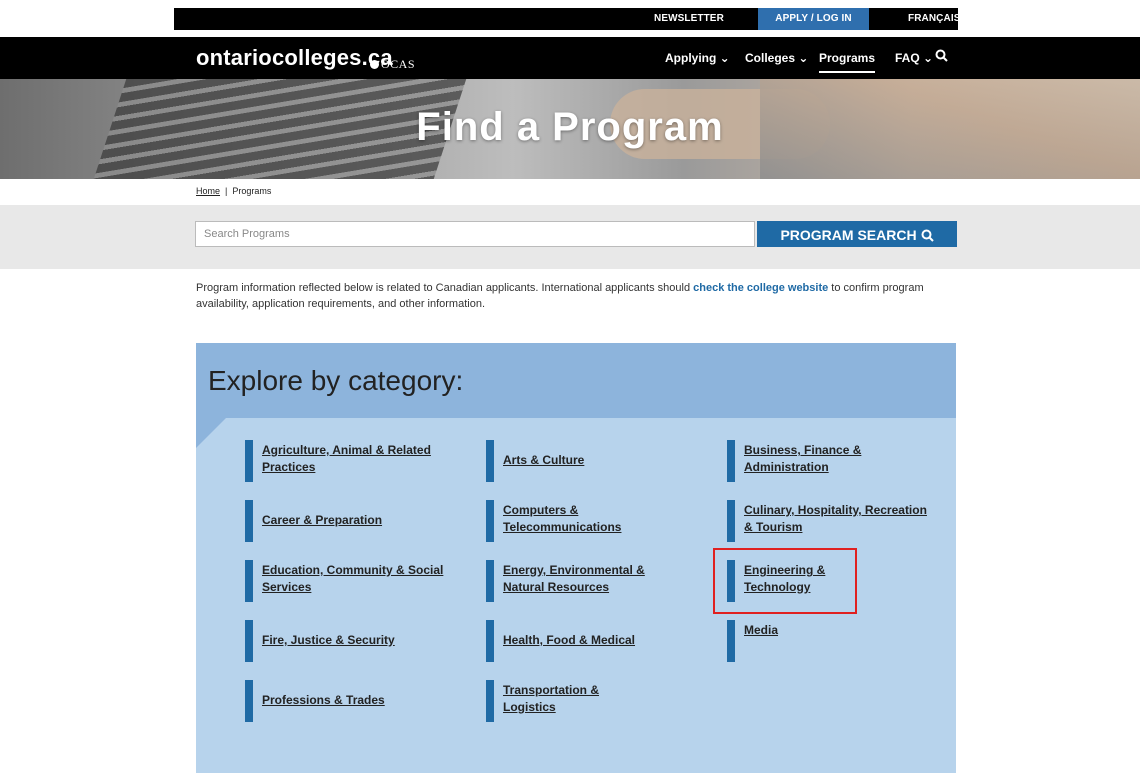 The width and height of the screenshot is (1140, 773). I want to click on program-search-input, so click(475, 234).